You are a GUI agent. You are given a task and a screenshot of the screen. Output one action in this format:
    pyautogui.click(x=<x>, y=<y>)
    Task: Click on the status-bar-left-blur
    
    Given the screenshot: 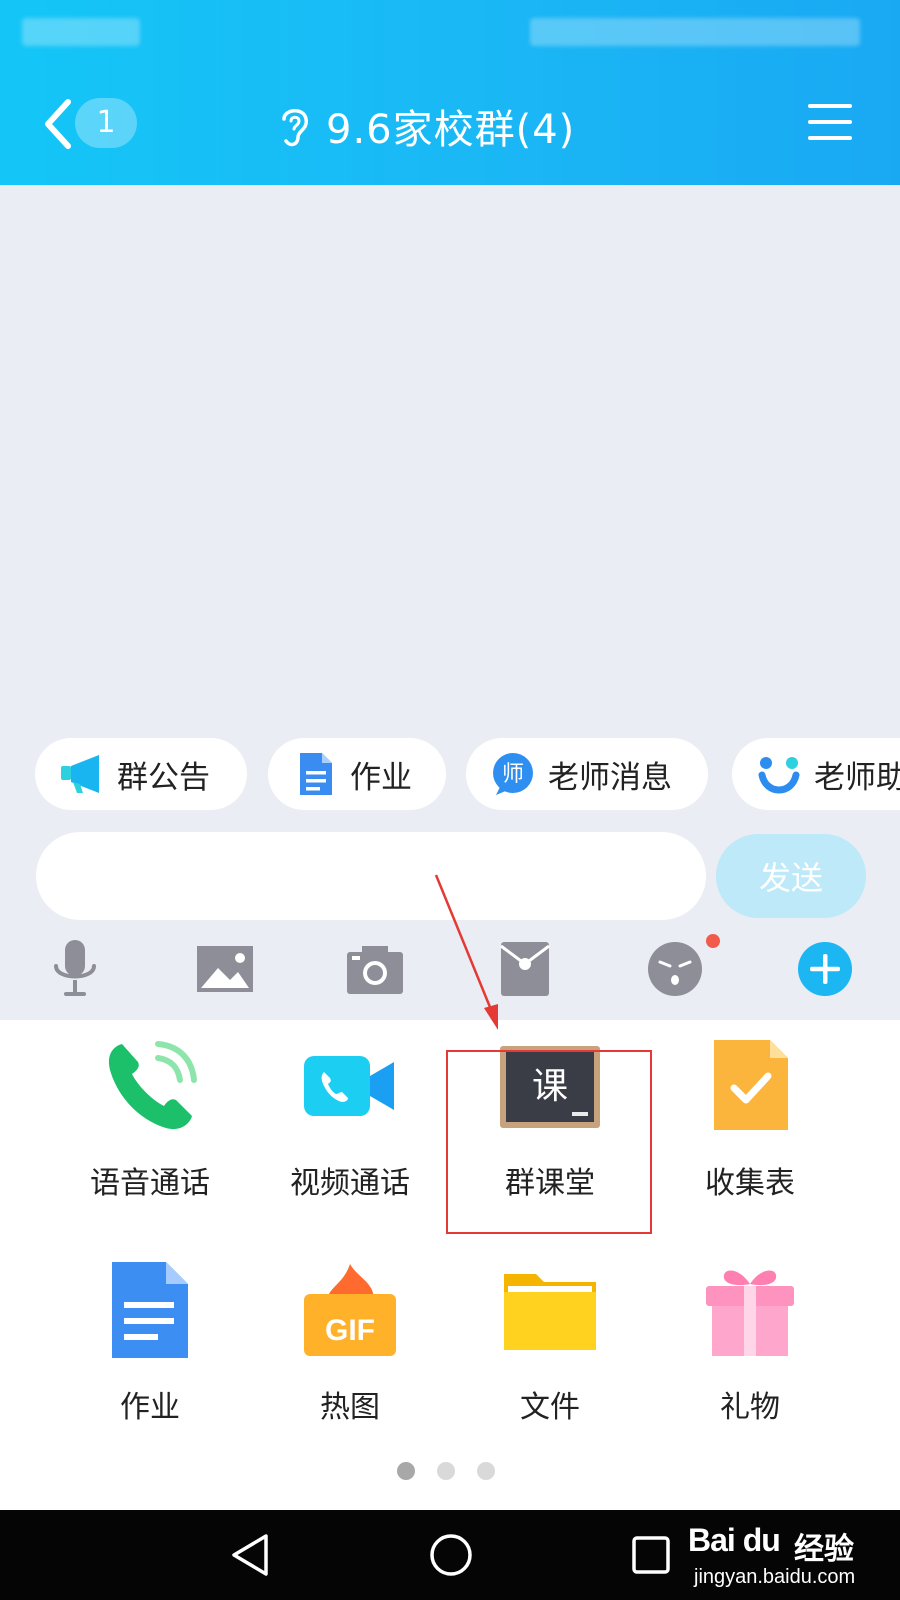 What is the action you would take?
    pyautogui.click(x=81, y=32)
    